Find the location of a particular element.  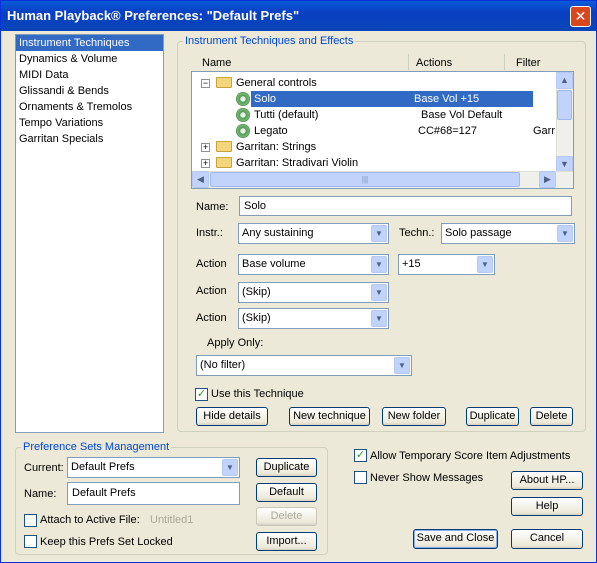

category-item-garritan-specials: Garritan Specials is located at coordinates (89, 139).